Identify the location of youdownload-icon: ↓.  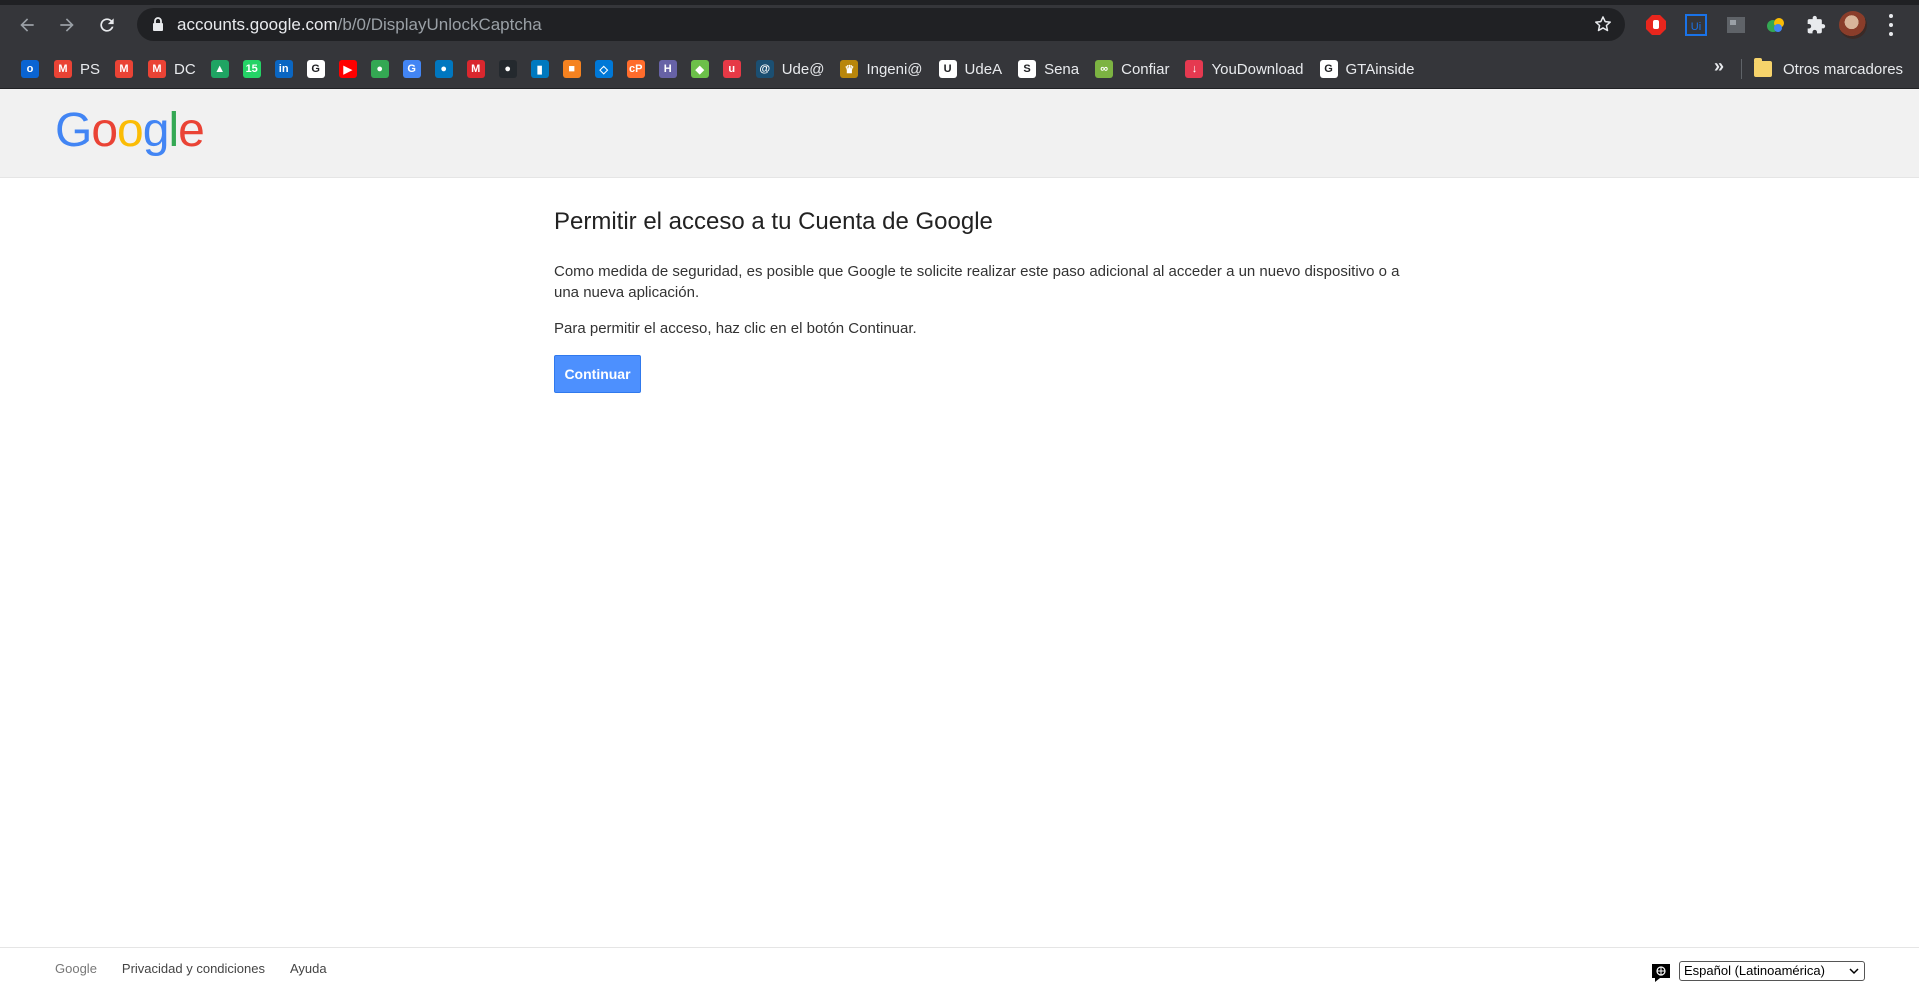
(1194, 69).